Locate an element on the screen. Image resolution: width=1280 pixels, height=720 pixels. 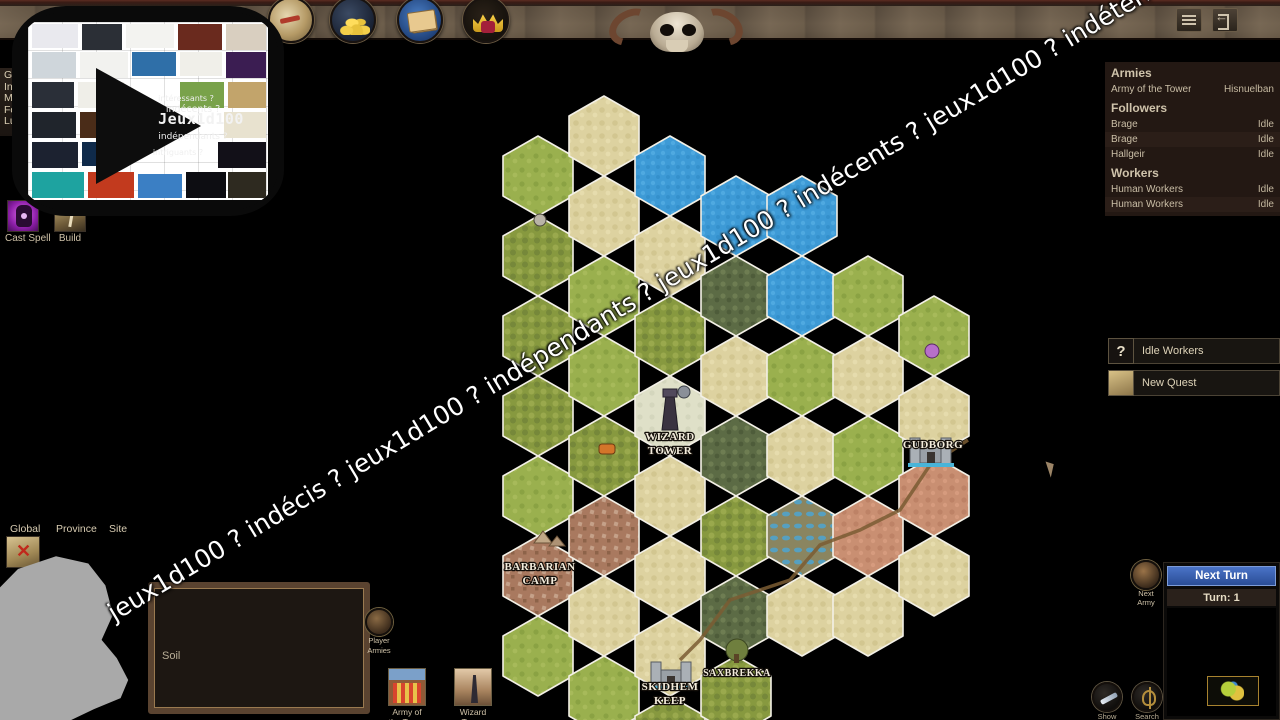
roster-section-title-workers: Workers is located at coordinates (1135, 173).